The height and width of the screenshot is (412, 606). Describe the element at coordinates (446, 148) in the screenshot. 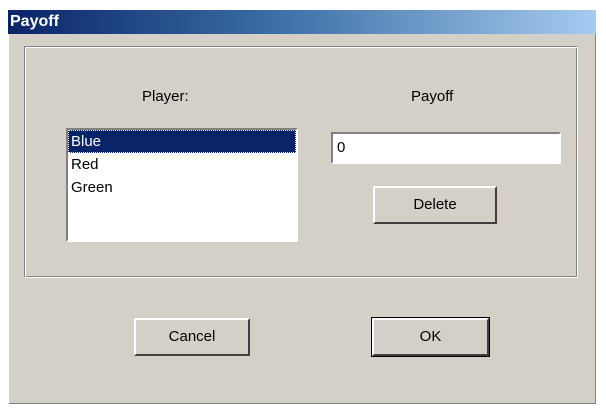

I see `payoff-input: 0` at that location.